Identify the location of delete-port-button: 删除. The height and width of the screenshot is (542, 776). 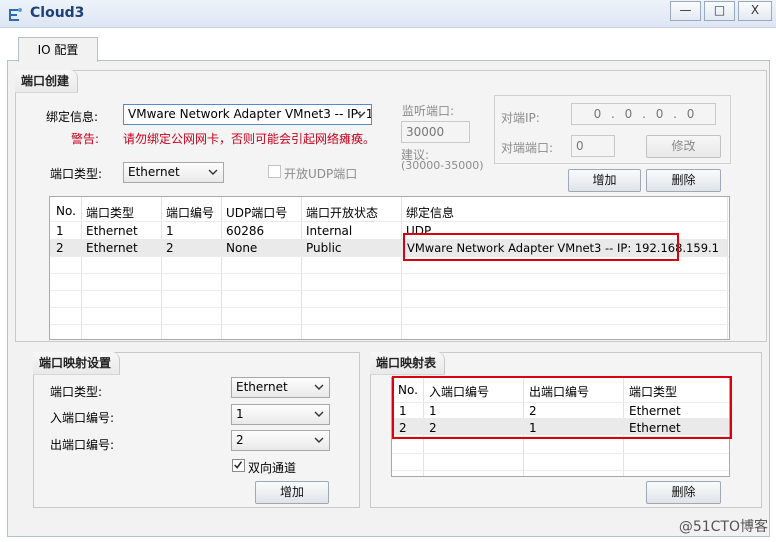
(683, 180).